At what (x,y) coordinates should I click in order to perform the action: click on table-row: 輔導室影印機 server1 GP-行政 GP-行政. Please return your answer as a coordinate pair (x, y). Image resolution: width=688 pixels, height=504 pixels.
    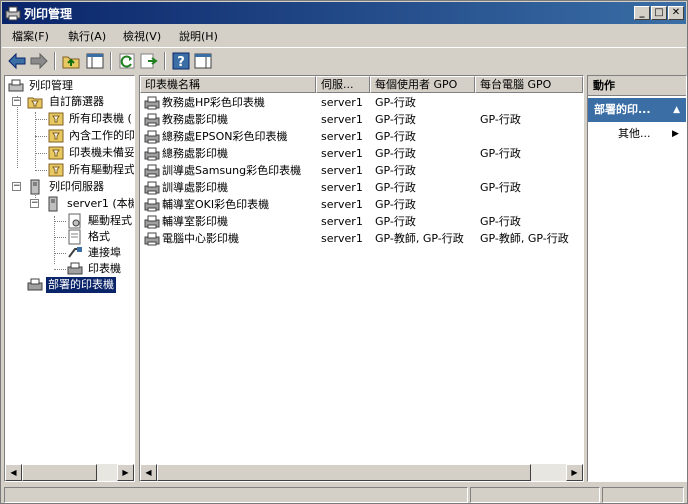
    Looking at the image, I should click on (361, 221).